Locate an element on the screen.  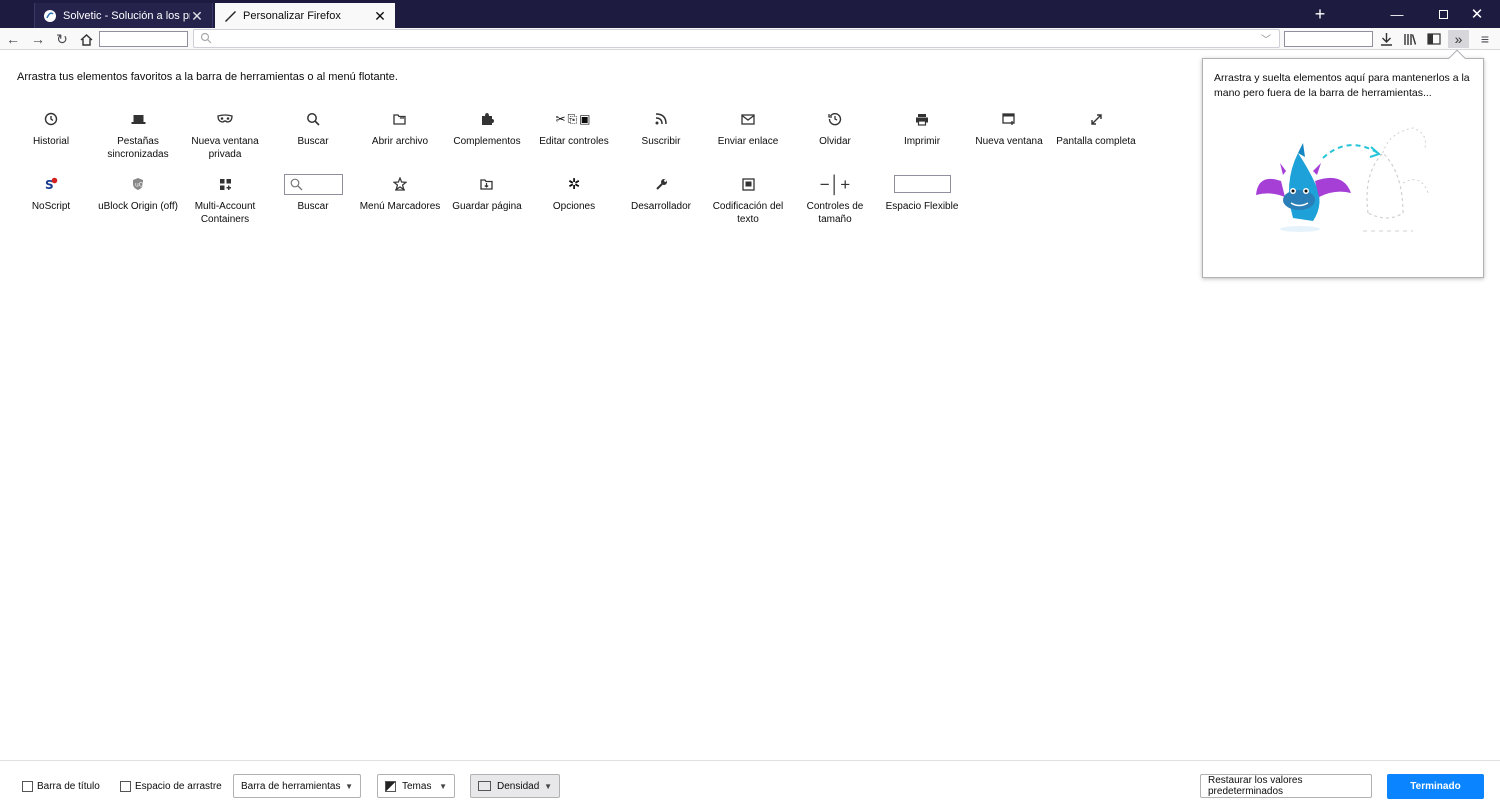
drag-space-label: Espacio de arrastre is located at coordinates (178, 786).